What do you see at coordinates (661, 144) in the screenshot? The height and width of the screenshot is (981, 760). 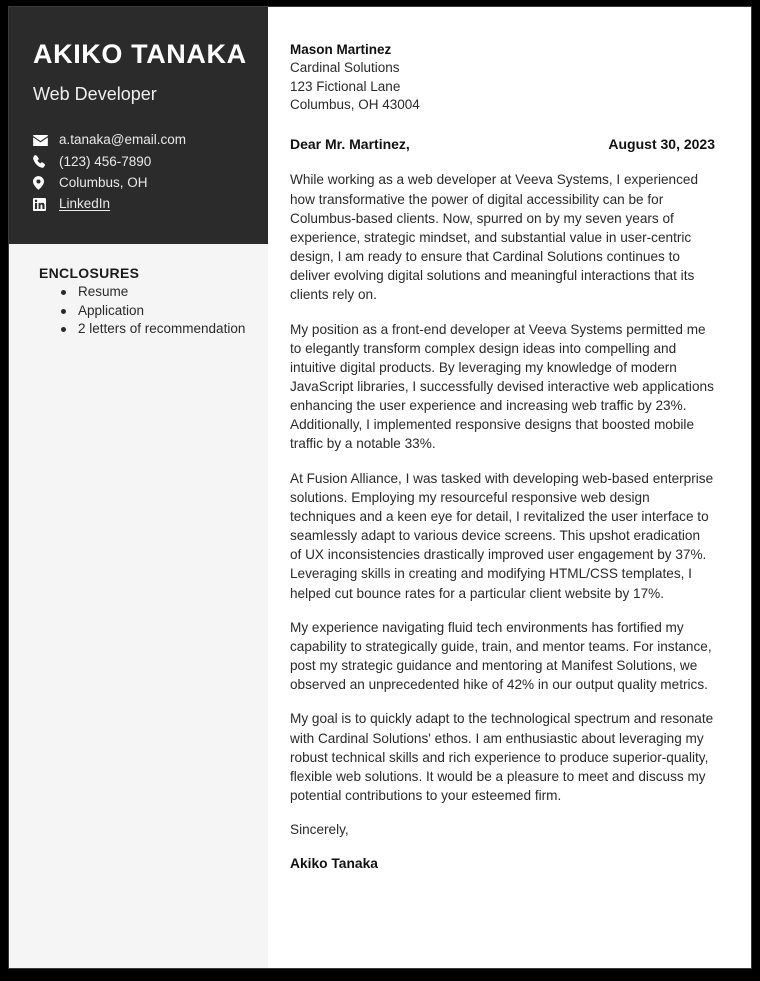 I see `letter-date: August 30, 2023` at bounding box center [661, 144].